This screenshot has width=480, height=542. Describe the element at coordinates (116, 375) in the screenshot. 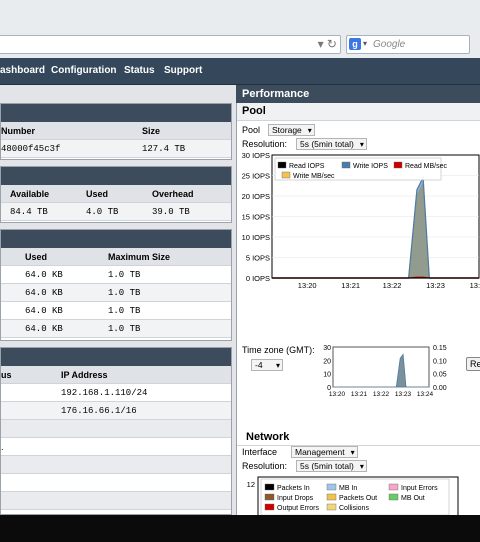

I see `table-header: us IP Address` at that location.